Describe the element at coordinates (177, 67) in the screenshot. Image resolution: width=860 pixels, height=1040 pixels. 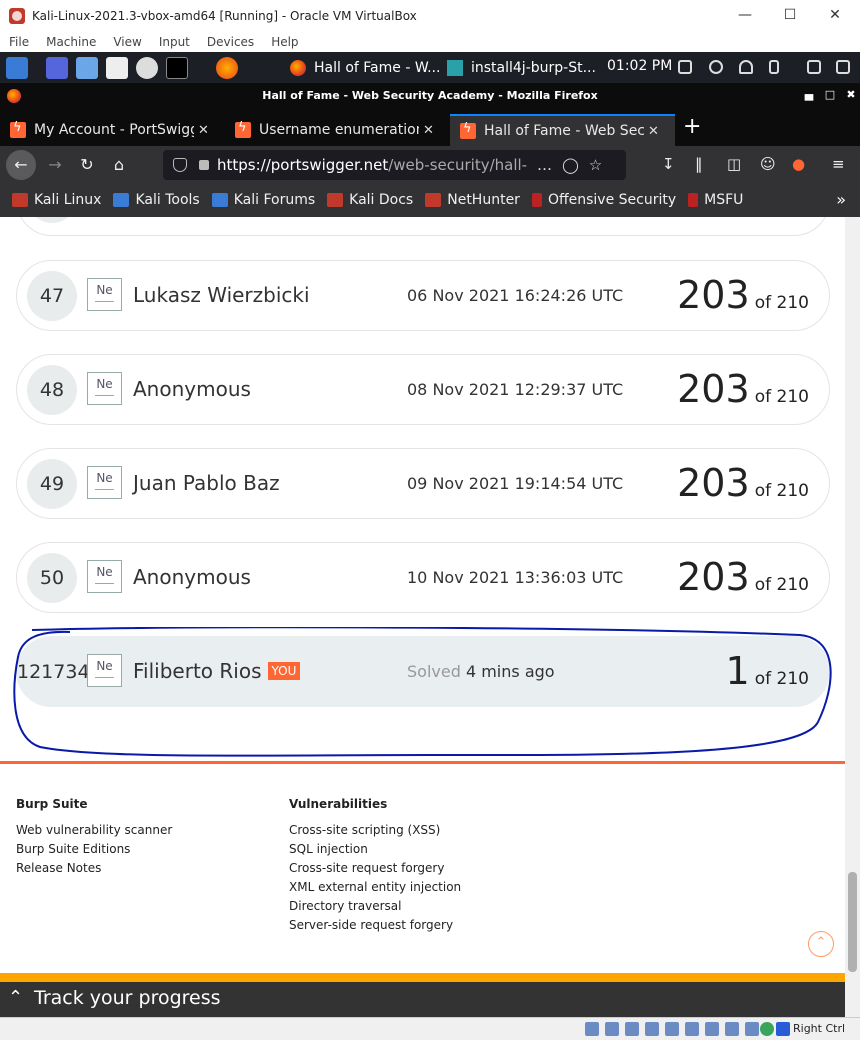
I see `terminal-icon` at that location.